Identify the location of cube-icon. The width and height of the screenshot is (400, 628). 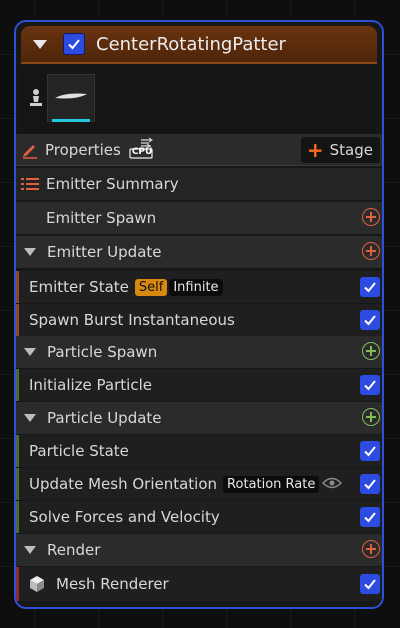
(37, 584).